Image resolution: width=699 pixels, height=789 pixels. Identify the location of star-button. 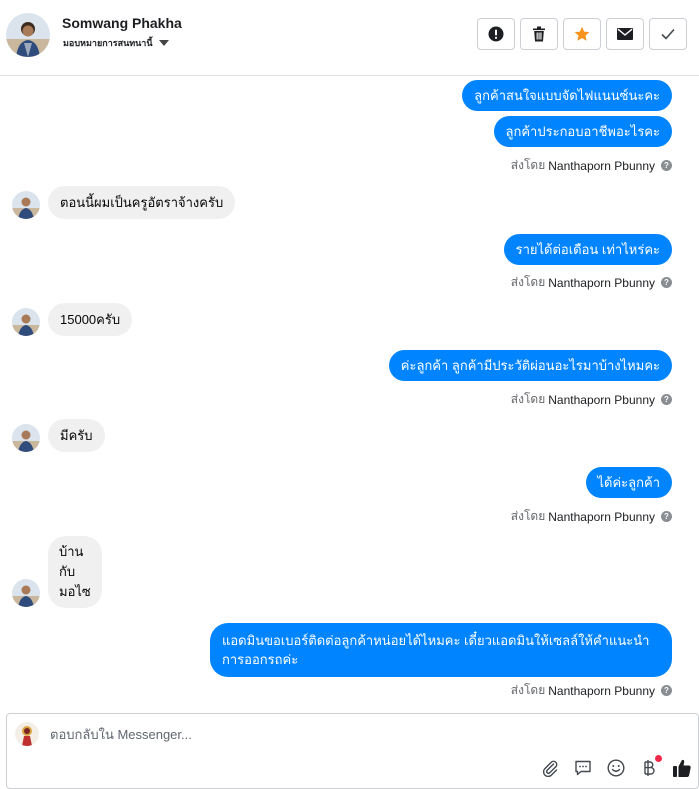
(582, 34).